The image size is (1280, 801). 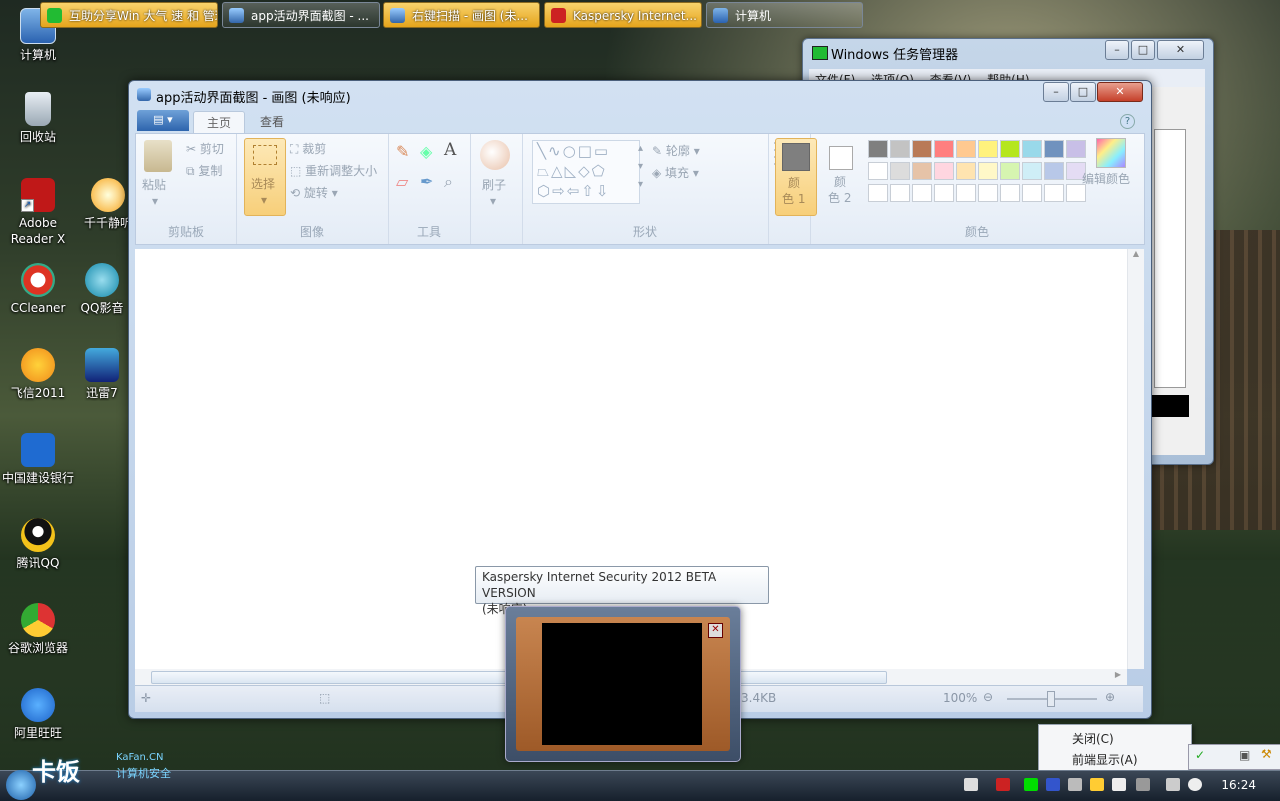 I want to click on rotate-button: ⟲ 旋转 ▾, so click(x=314, y=192).